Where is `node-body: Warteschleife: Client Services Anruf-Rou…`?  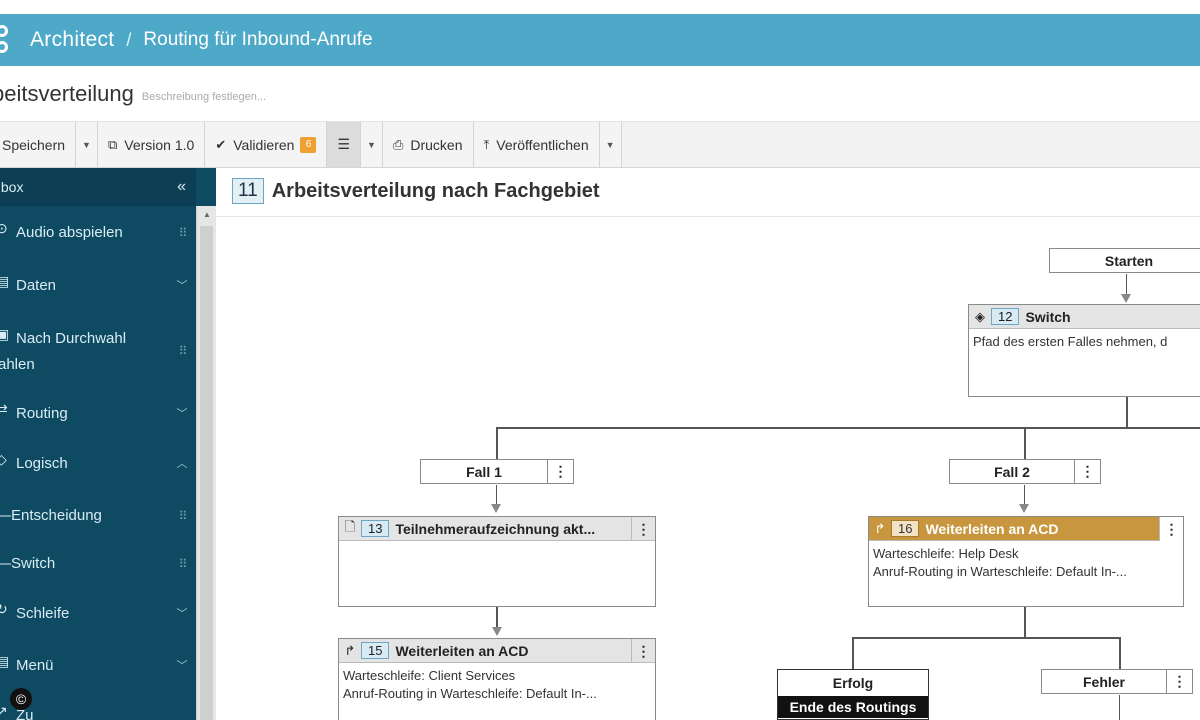 node-body: Warteschleife: Client Services Anruf-Rou… is located at coordinates (497, 685).